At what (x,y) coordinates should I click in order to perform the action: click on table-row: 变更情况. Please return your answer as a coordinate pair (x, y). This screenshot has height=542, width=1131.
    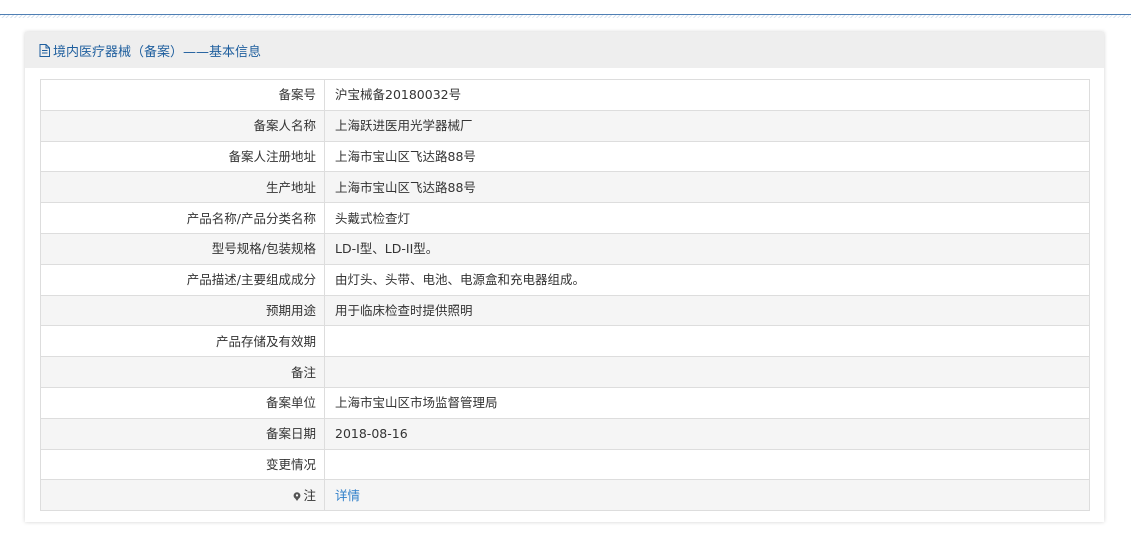
    Looking at the image, I should click on (565, 464).